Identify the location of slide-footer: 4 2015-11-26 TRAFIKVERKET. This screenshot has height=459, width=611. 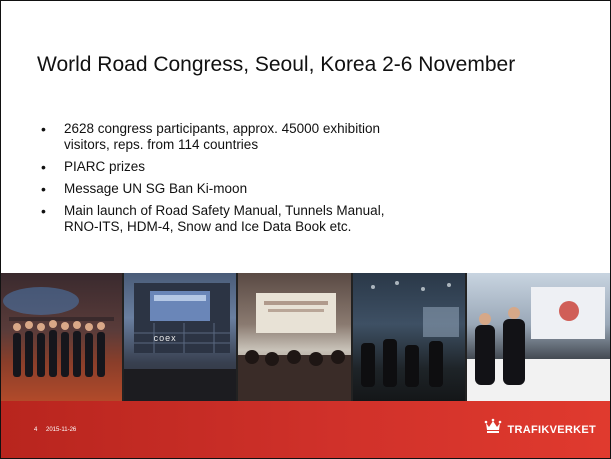
(305, 429).